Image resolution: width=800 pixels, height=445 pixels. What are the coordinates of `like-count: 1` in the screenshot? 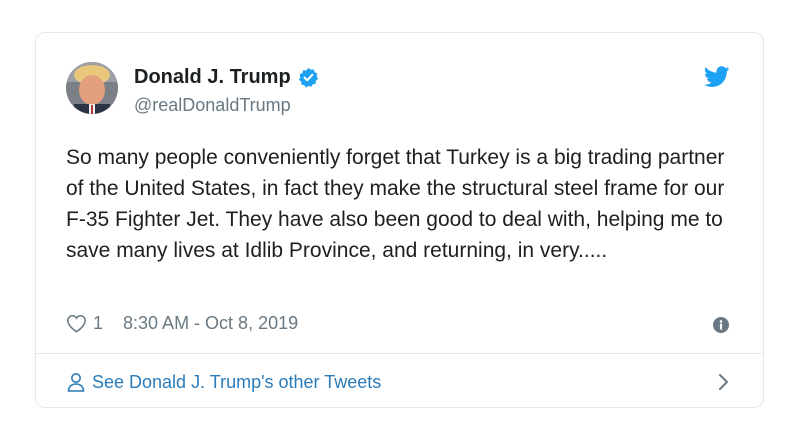 It's located at (98, 323).